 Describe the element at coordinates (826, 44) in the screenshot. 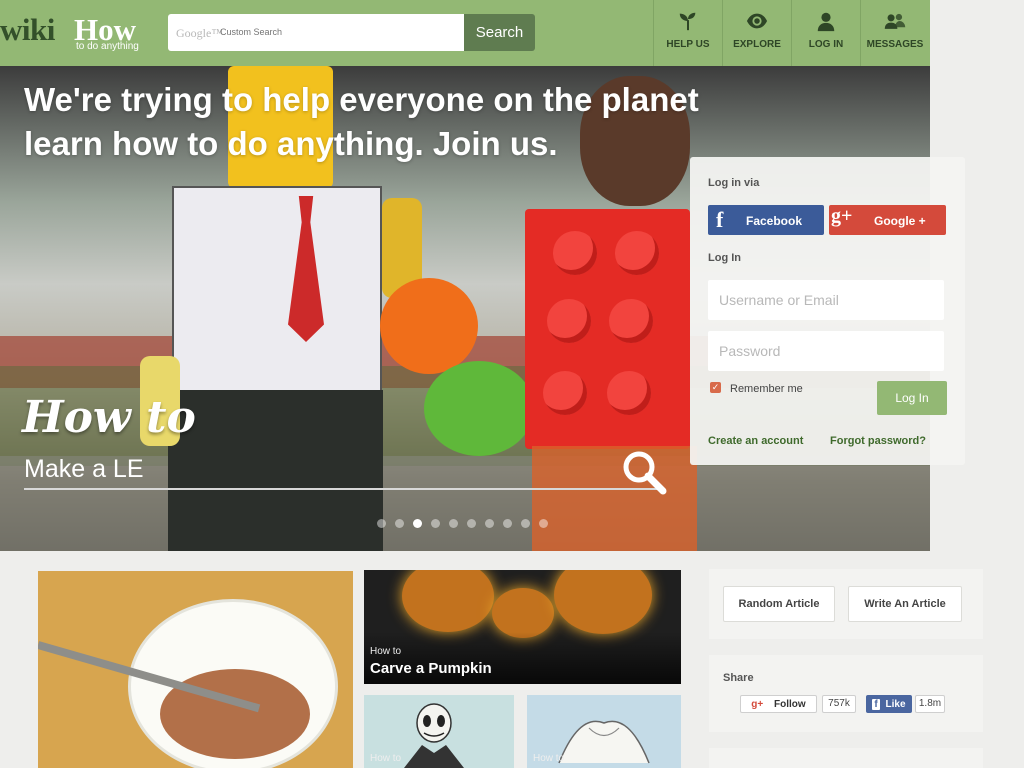

I see `nav-log-in-label: LOG IN` at that location.